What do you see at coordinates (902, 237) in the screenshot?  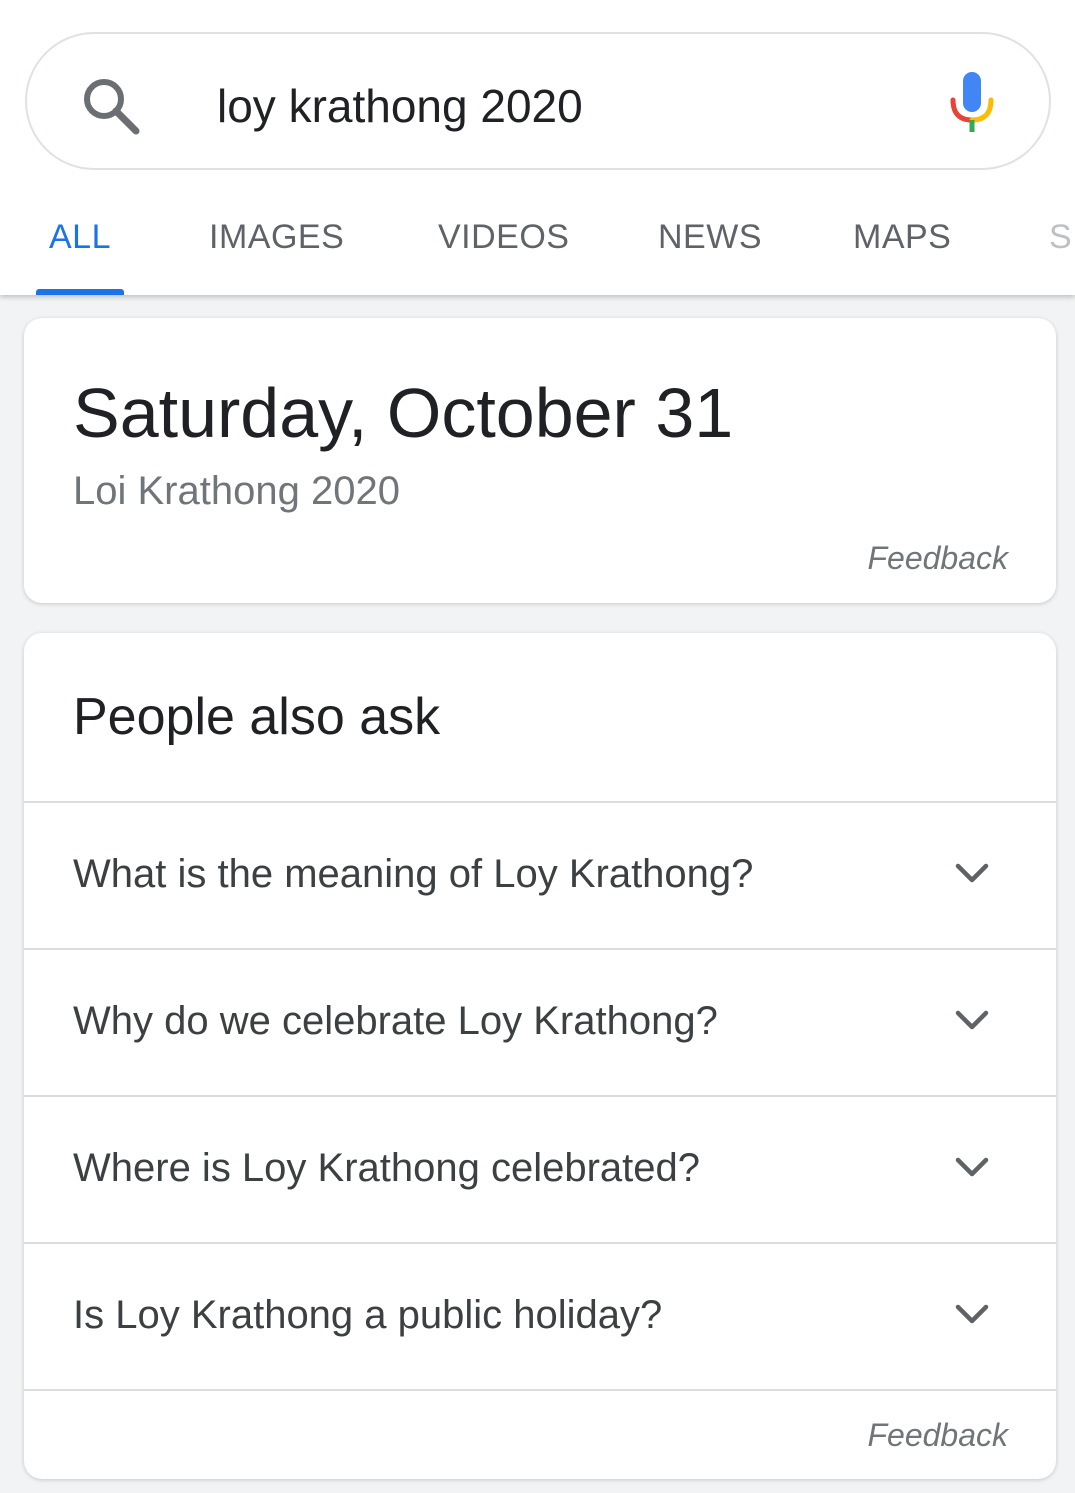 I see `tab-maps: MAPS` at bounding box center [902, 237].